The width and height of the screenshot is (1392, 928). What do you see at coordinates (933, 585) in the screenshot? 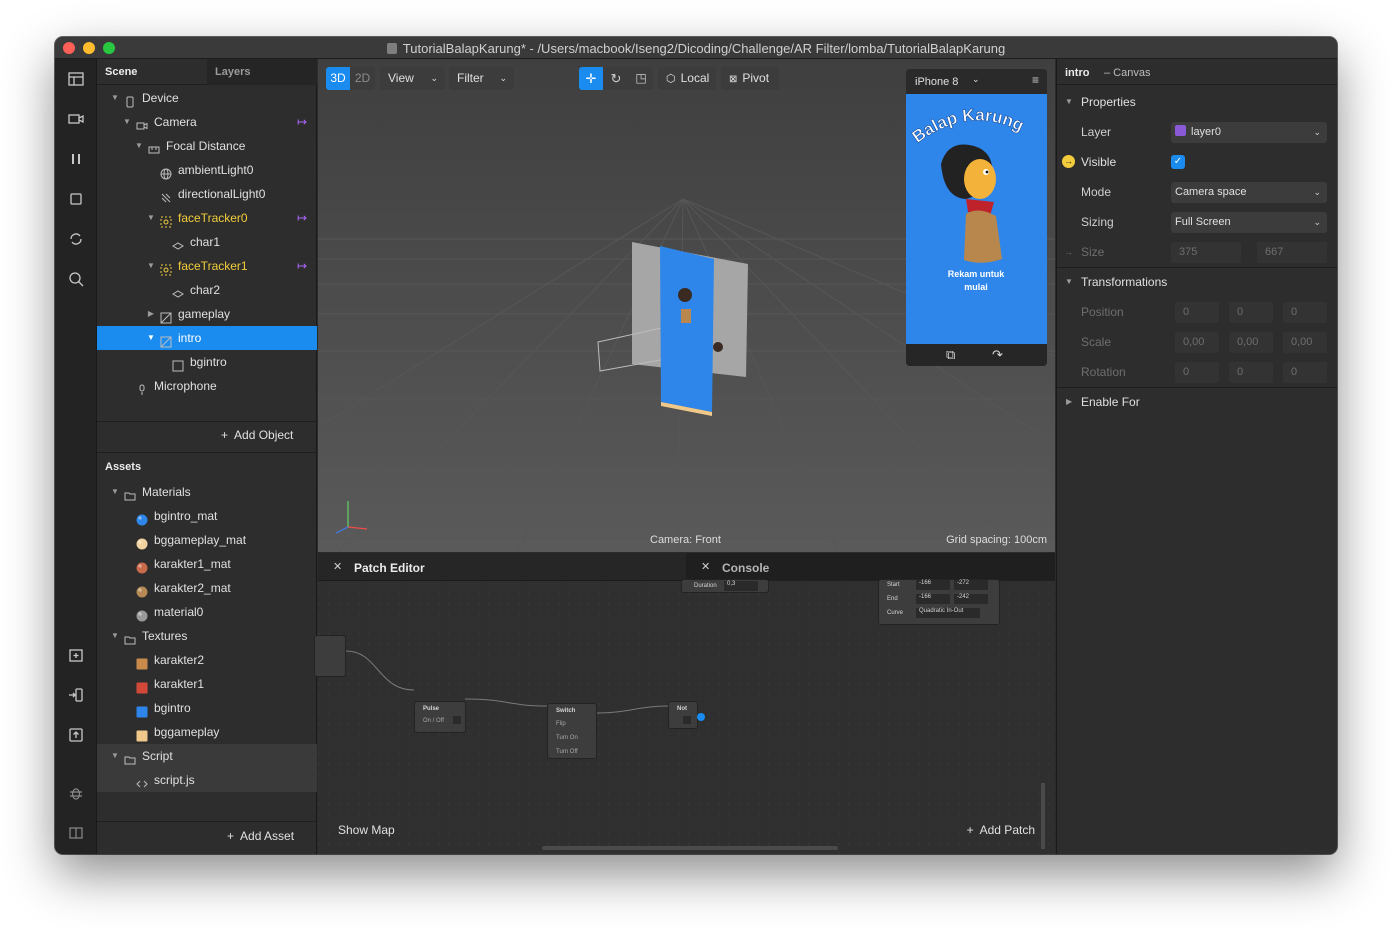
I see `start-x-field: -166` at bounding box center [933, 585].